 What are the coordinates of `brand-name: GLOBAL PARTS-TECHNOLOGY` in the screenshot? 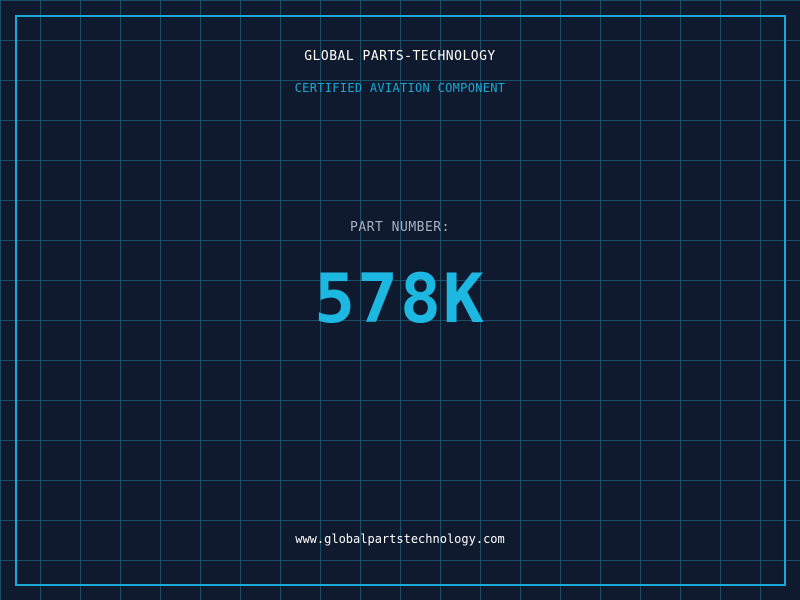 It's located at (400, 56).